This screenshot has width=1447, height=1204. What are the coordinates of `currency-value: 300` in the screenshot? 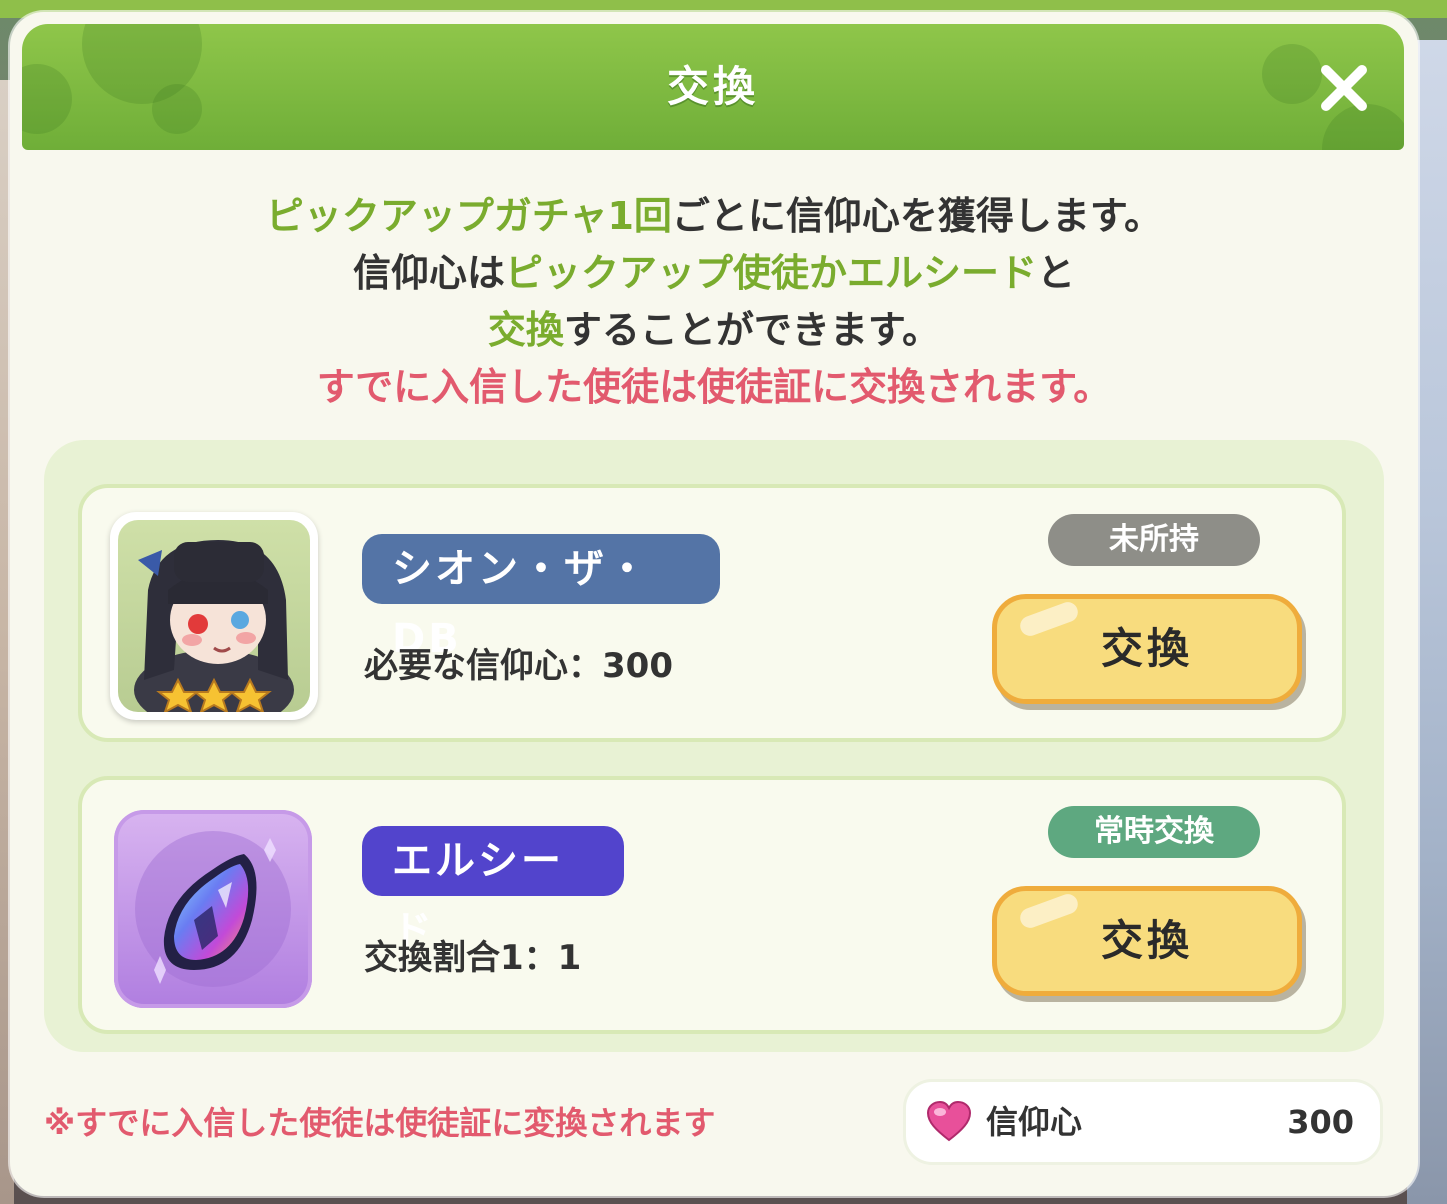 It's located at (1320, 1122).